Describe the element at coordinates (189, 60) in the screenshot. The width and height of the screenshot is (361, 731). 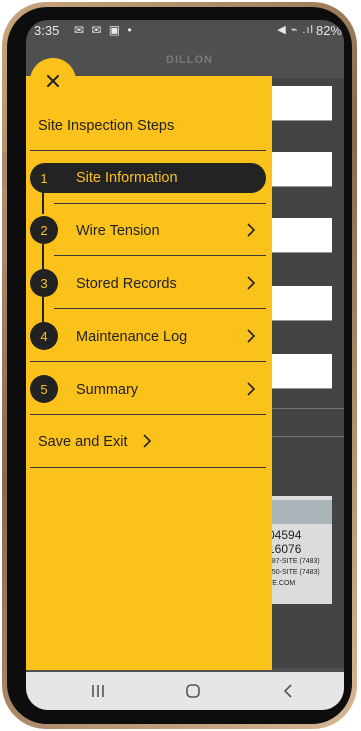
I see `app-logo: DILLON` at that location.